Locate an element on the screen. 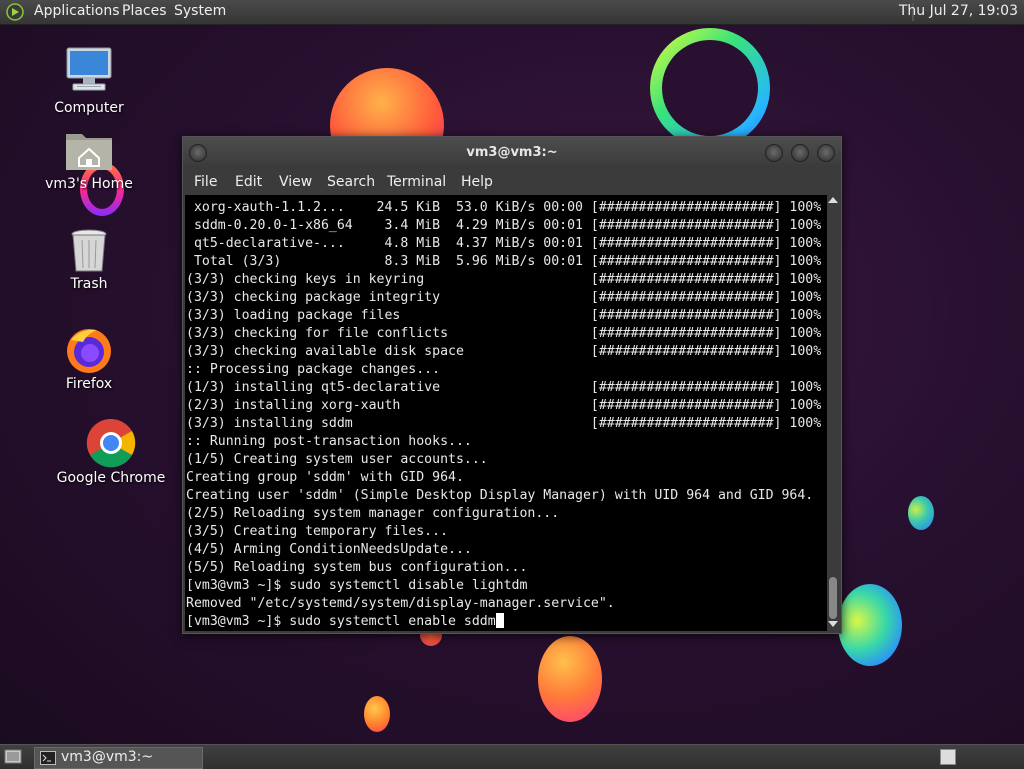  menu-view: View is located at coordinates (295, 182).